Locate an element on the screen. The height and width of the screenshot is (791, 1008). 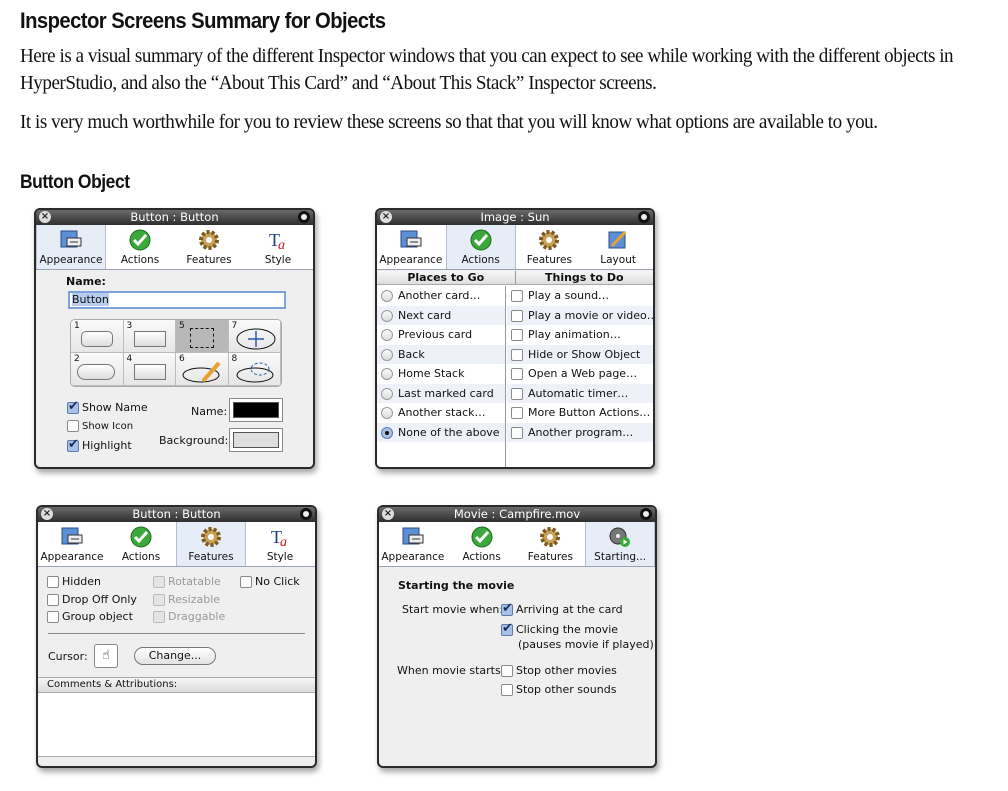
rotatable-checkbox: Rotatable is located at coordinates (187, 581).